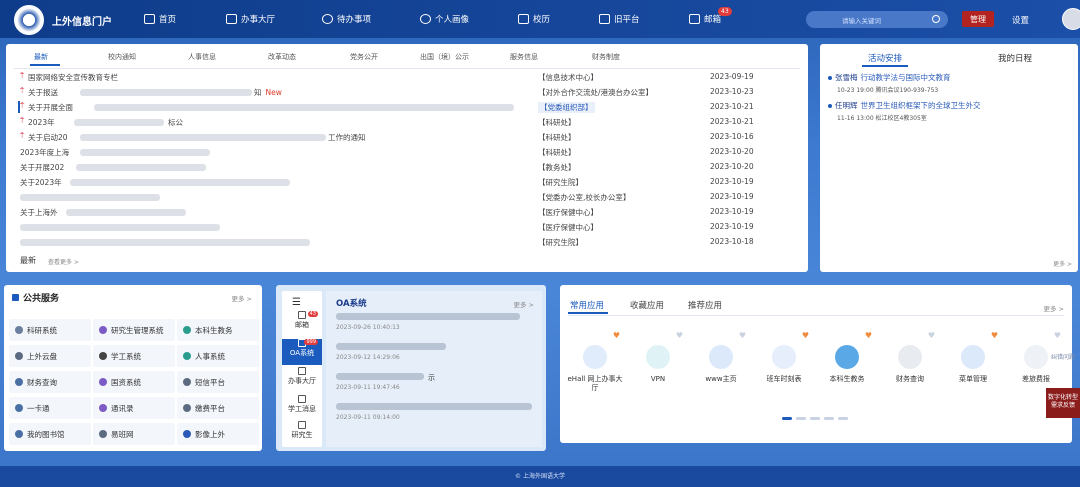  I want to click on nav-home: 首页, so click(160, 19).